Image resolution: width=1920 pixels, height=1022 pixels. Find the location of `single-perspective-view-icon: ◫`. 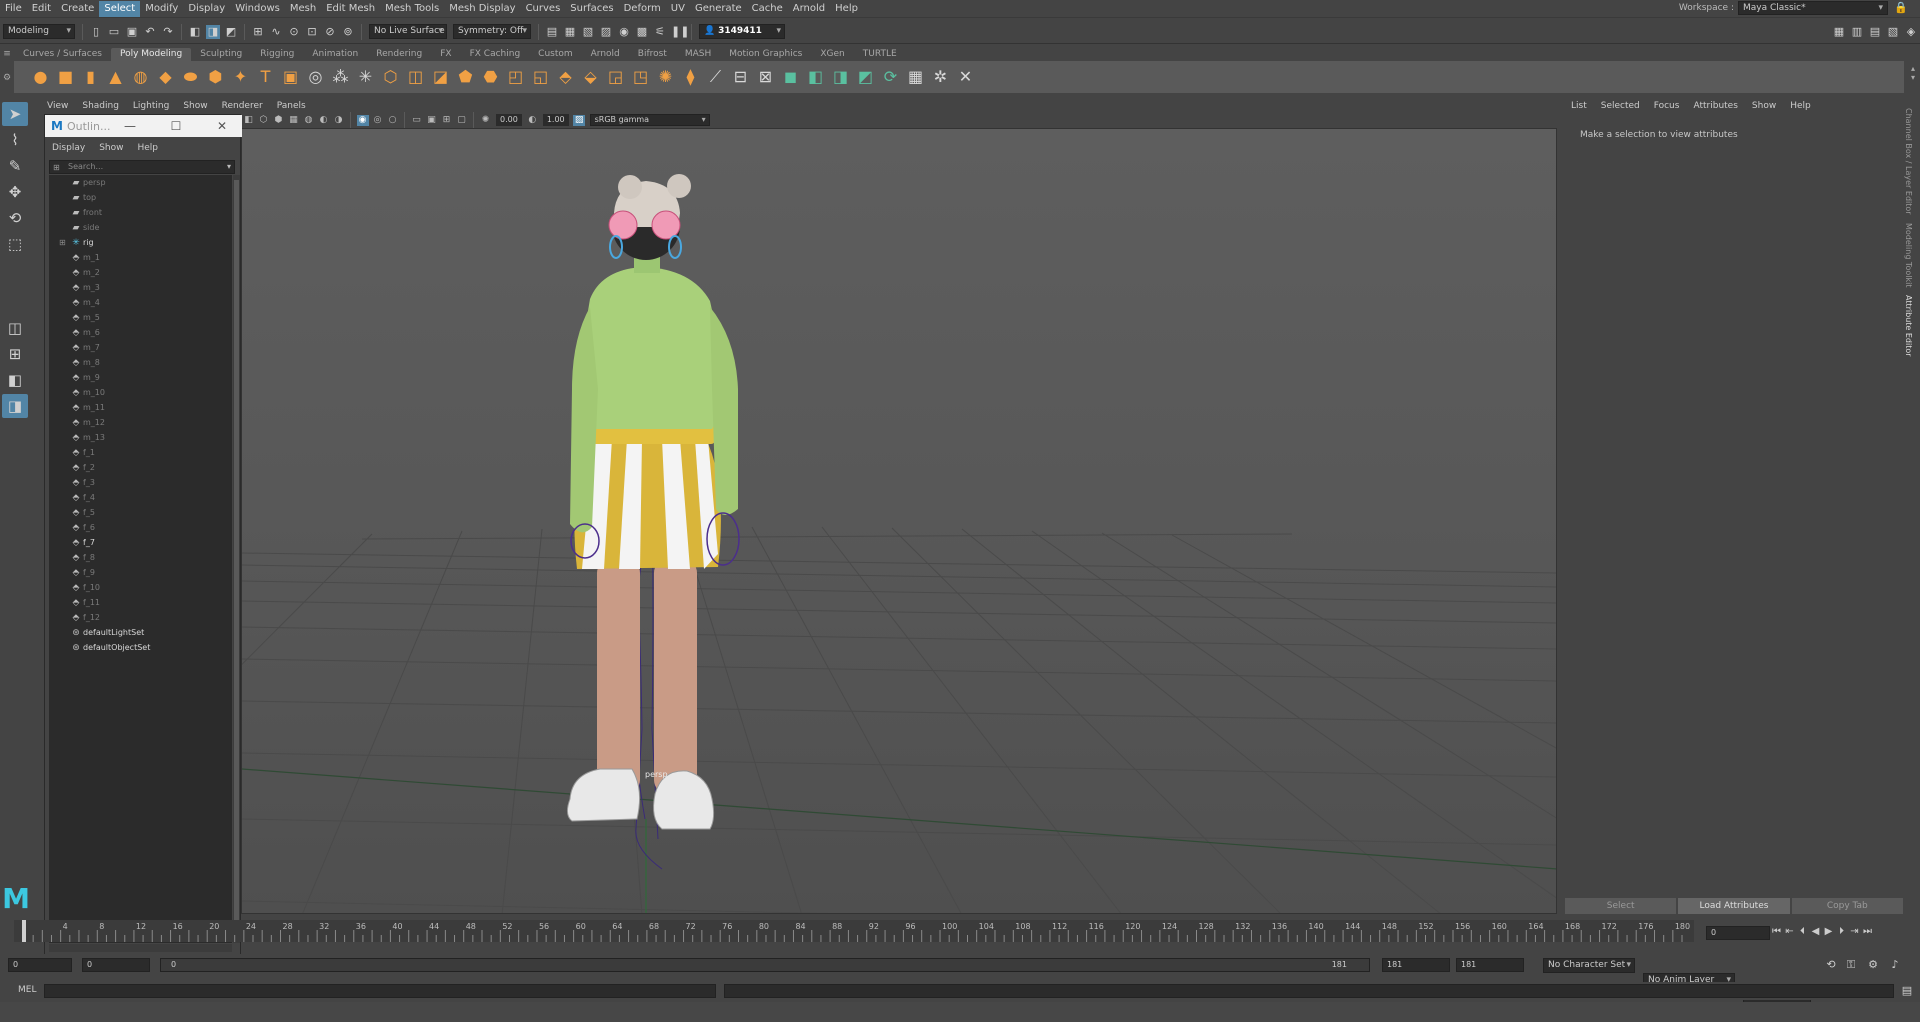

single-perspective-view-icon: ◫ is located at coordinates (15, 328).